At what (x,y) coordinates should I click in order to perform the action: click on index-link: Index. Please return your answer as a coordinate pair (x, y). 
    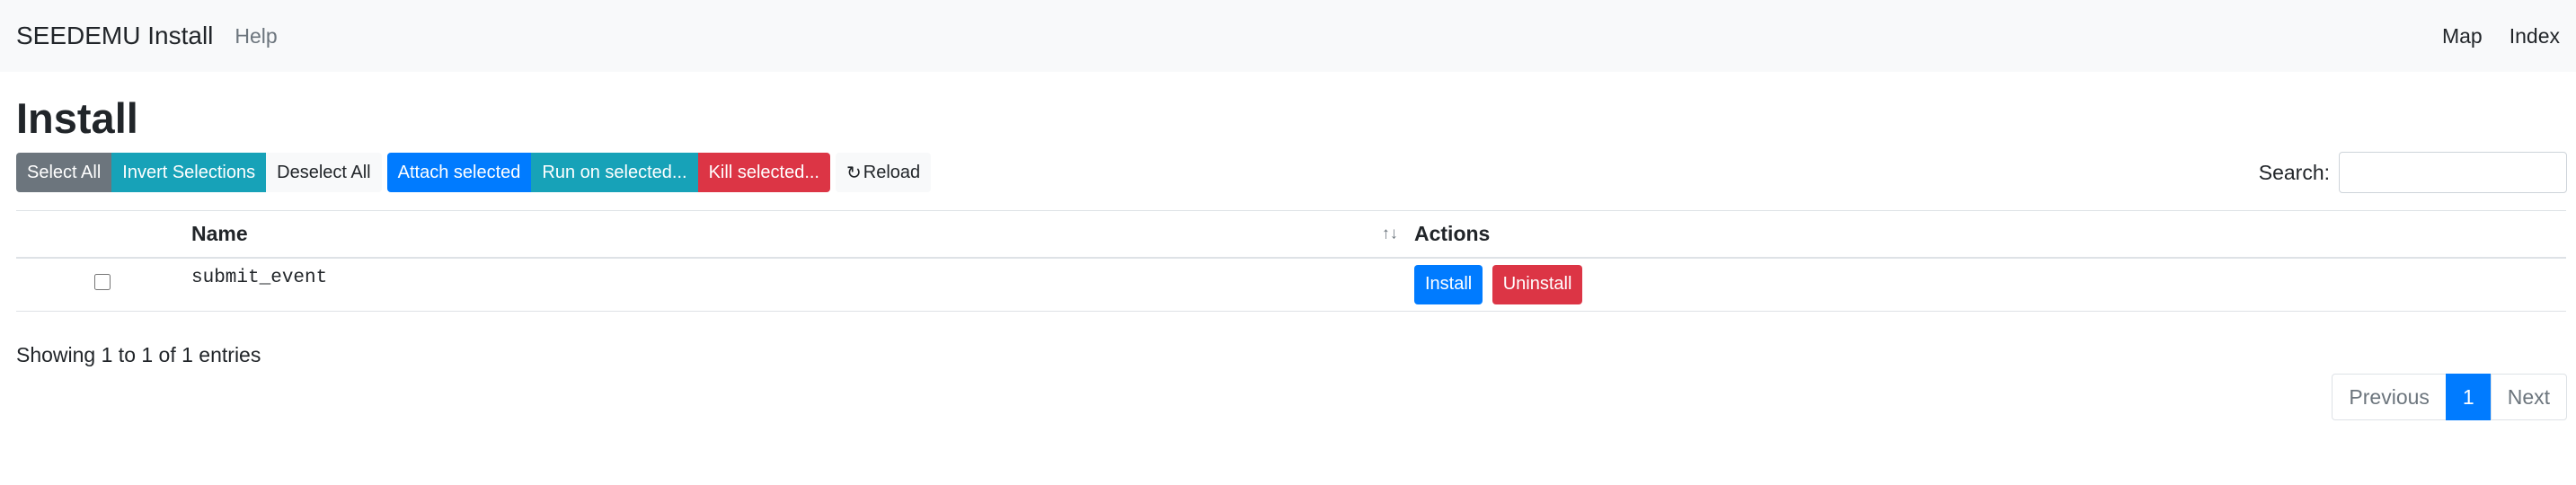
    Looking at the image, I should click on (2535, 36).